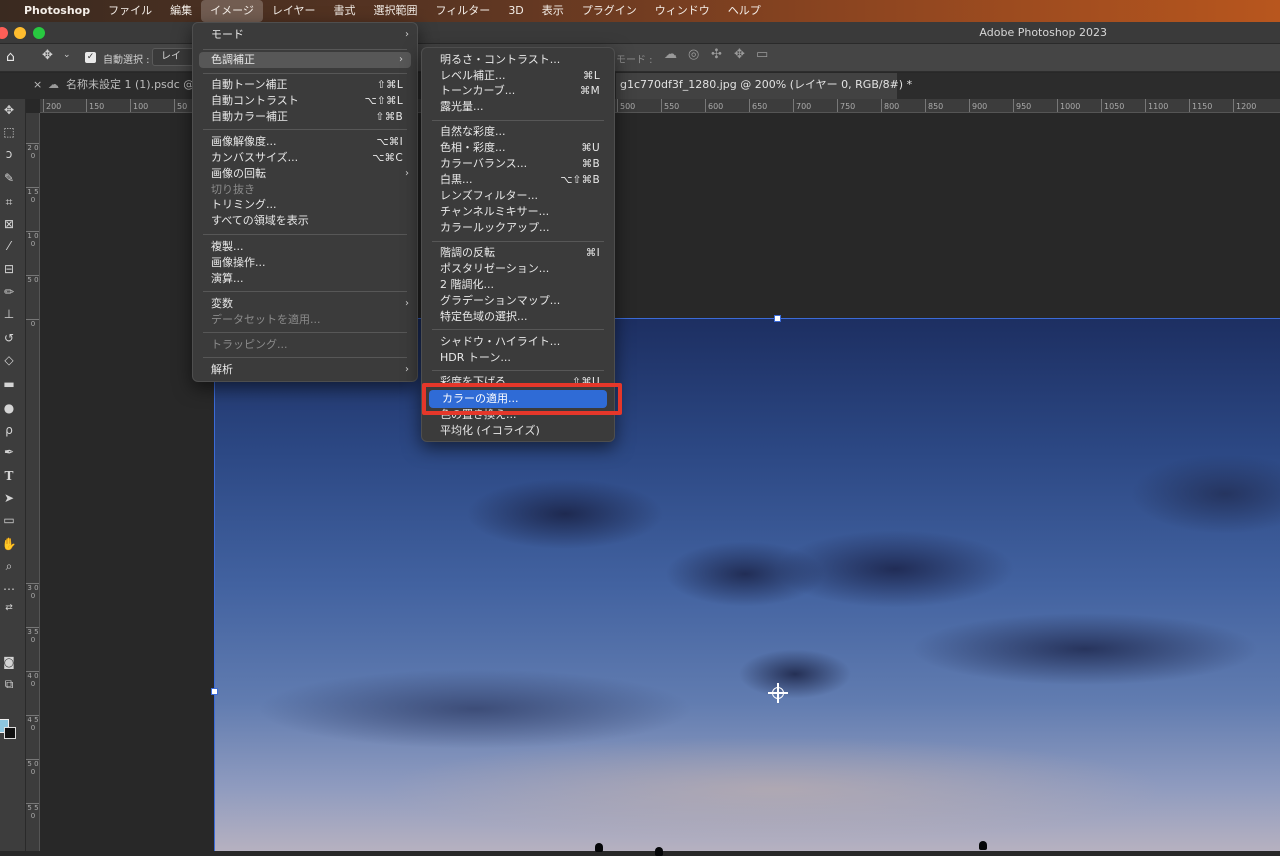 The height and width of the screenshot is (856, 1280). What do you see at coordinates (9, 314) in the screenshot?
I see `clone-stamp-tool-icon: ⊥` at bounding box center [9, 314].